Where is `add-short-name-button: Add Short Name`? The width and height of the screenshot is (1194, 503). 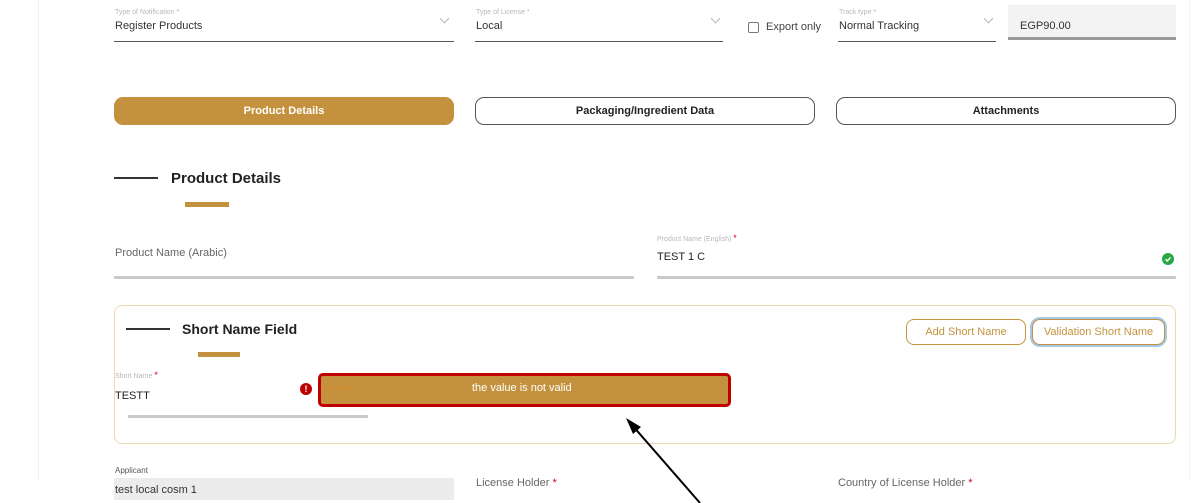
add-short-name-button: Add Short Name is located at coordinates (966, 332).